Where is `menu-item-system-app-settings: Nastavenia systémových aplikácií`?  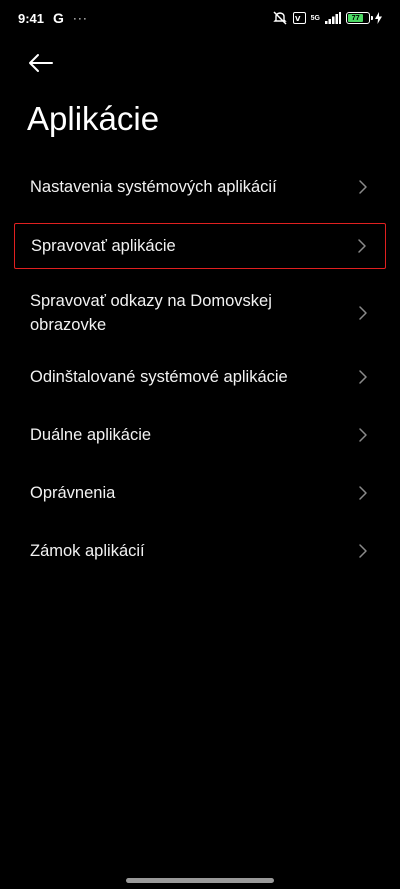 menu-item-system-app-settings: Nastavenia systémových aplikácií is located at coordinates (200, 187).